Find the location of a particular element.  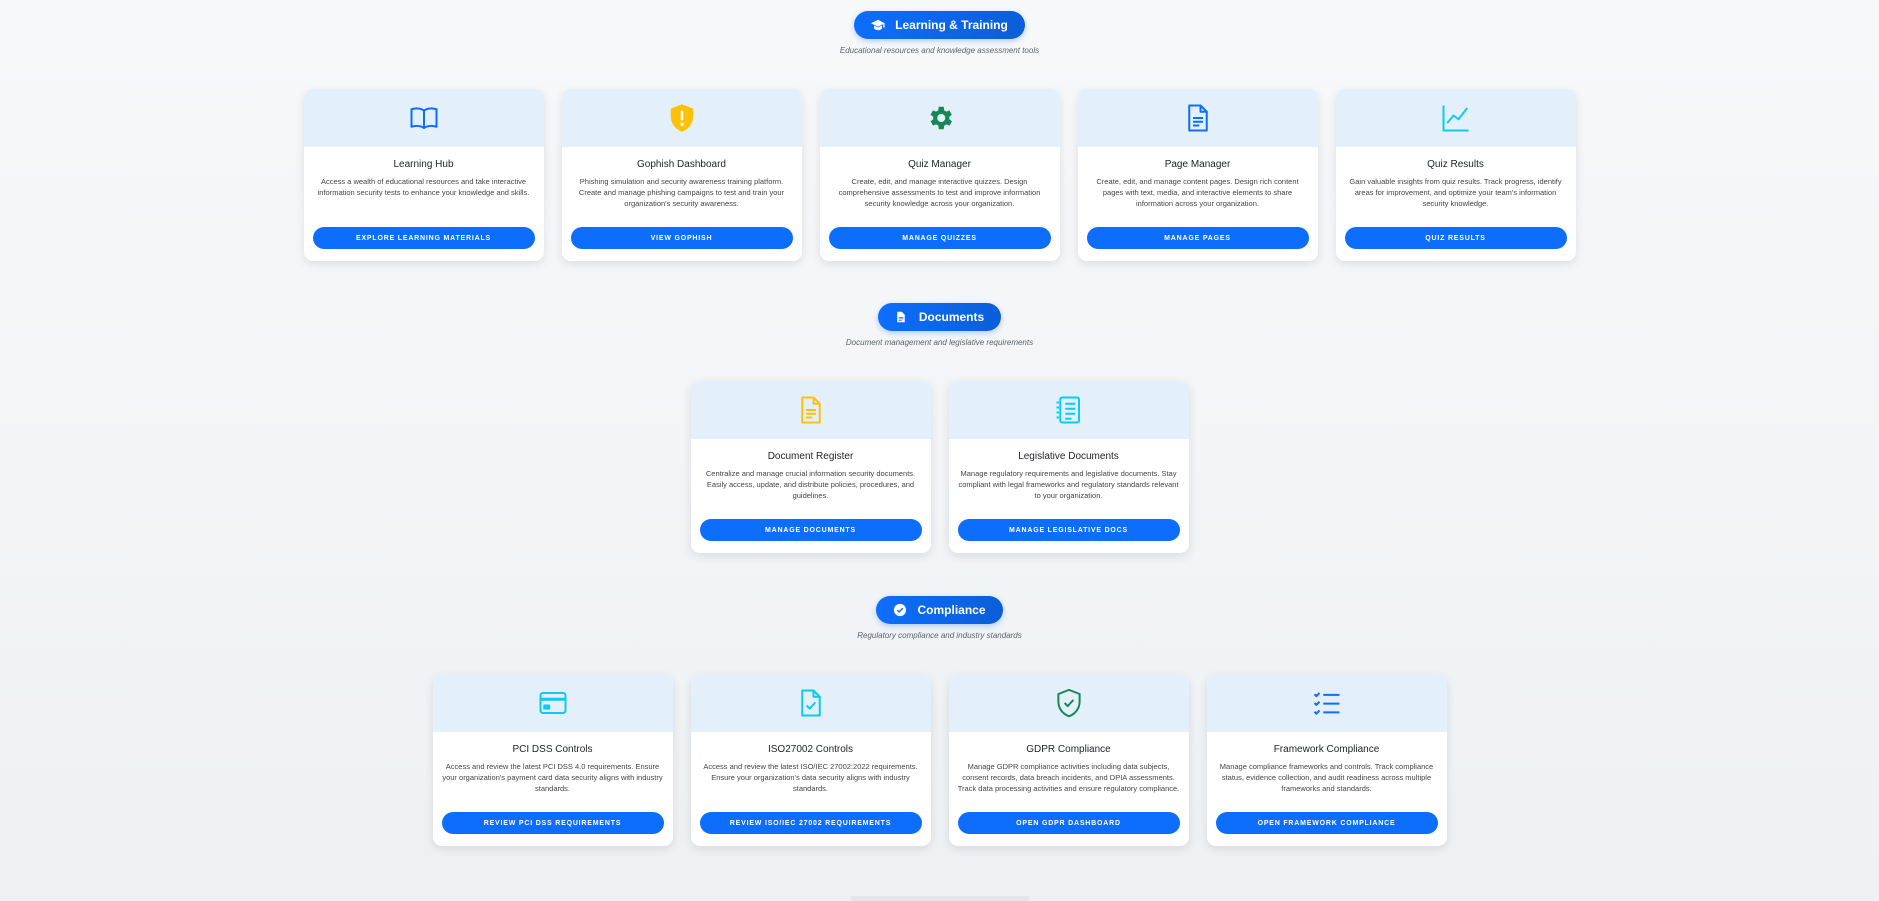

section-title-pill: Learning & Training is located at coordinates (939, 25).